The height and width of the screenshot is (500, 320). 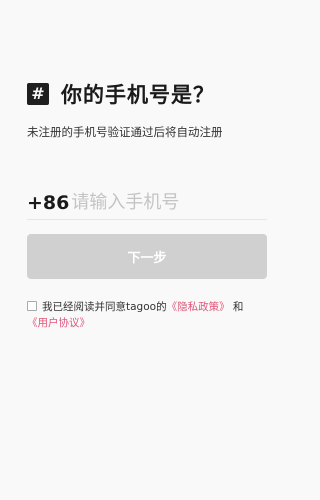 What do you see at coordinates (38, 94) in the screenshot?
I see `app-logo-icon: #` at bounding box center [38, 94].